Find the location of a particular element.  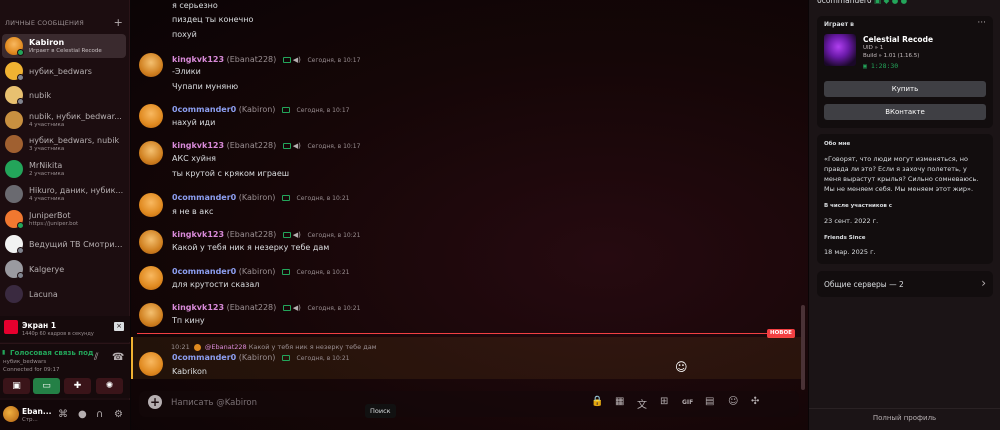

dm-item: Hikuro, даник, нубик... 4 участника is located at coordinates (64, 194).